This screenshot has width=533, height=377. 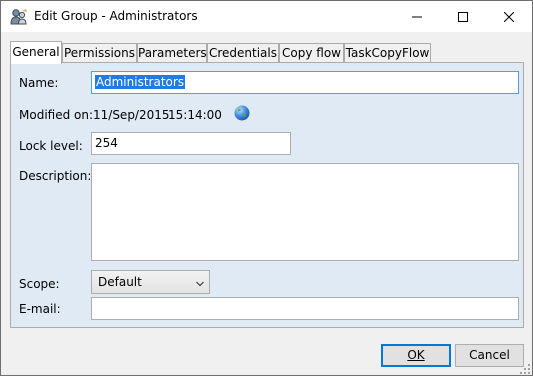 What do you see at coordinates (131, 115) in the screenshot?
I see `modified-date: 11/Sep/2015` at bounding box center [131, 115].